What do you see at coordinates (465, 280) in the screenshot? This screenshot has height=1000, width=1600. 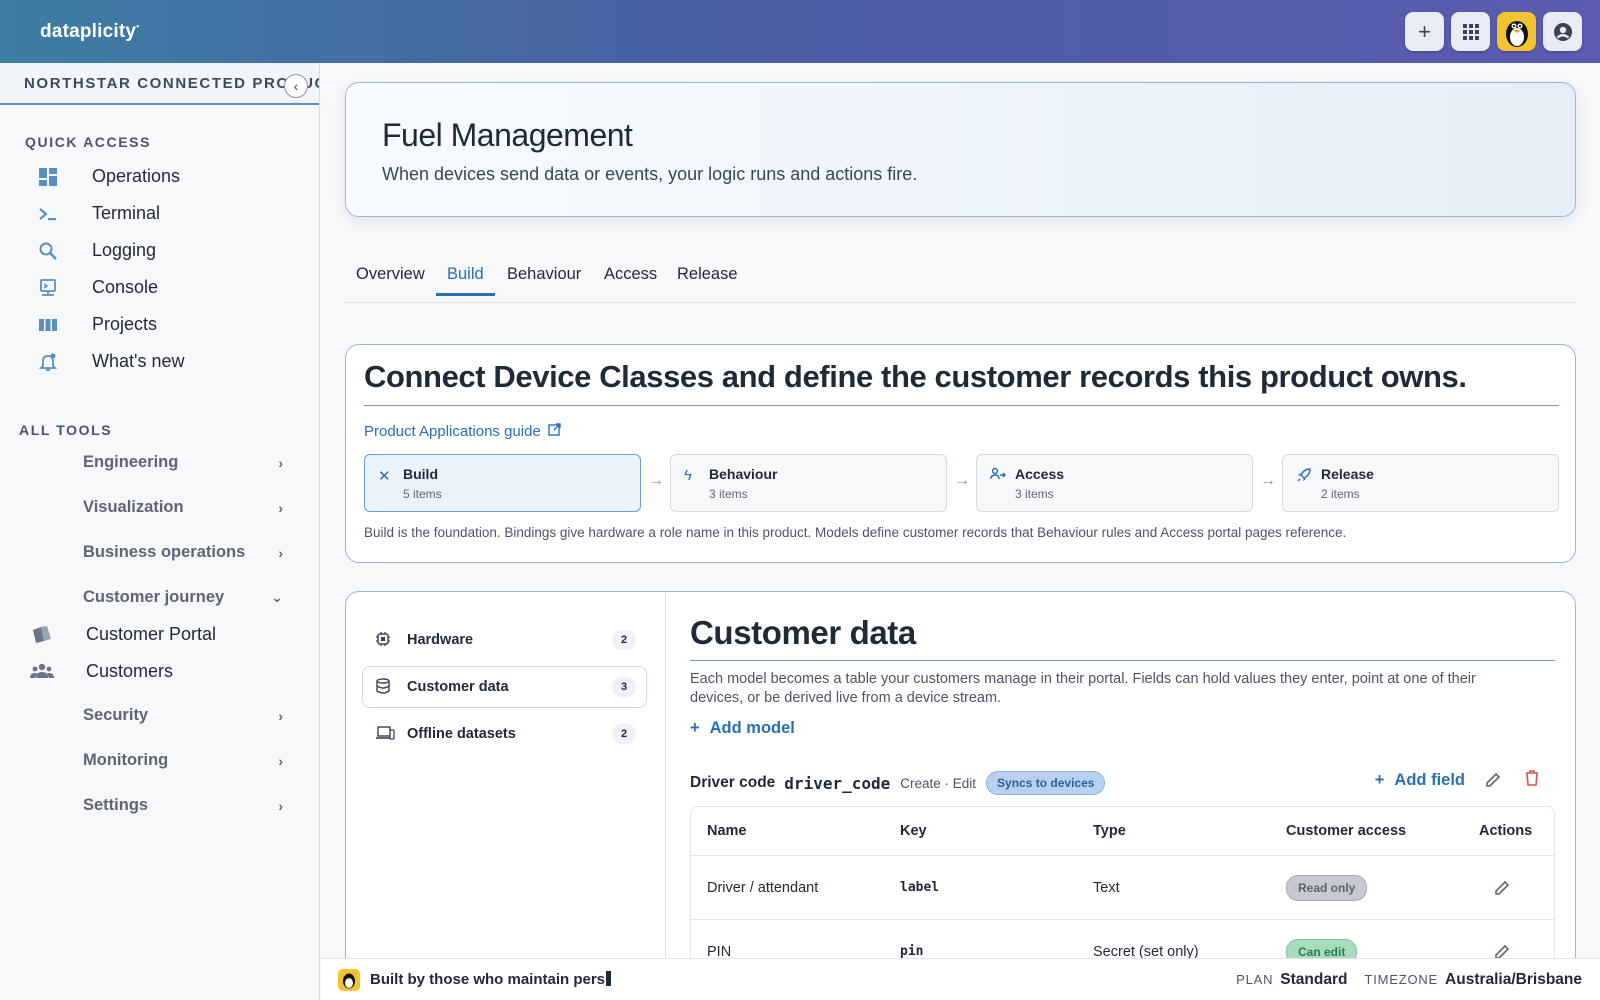 I see `tab-build: Build` at bounding box center [465, 280].